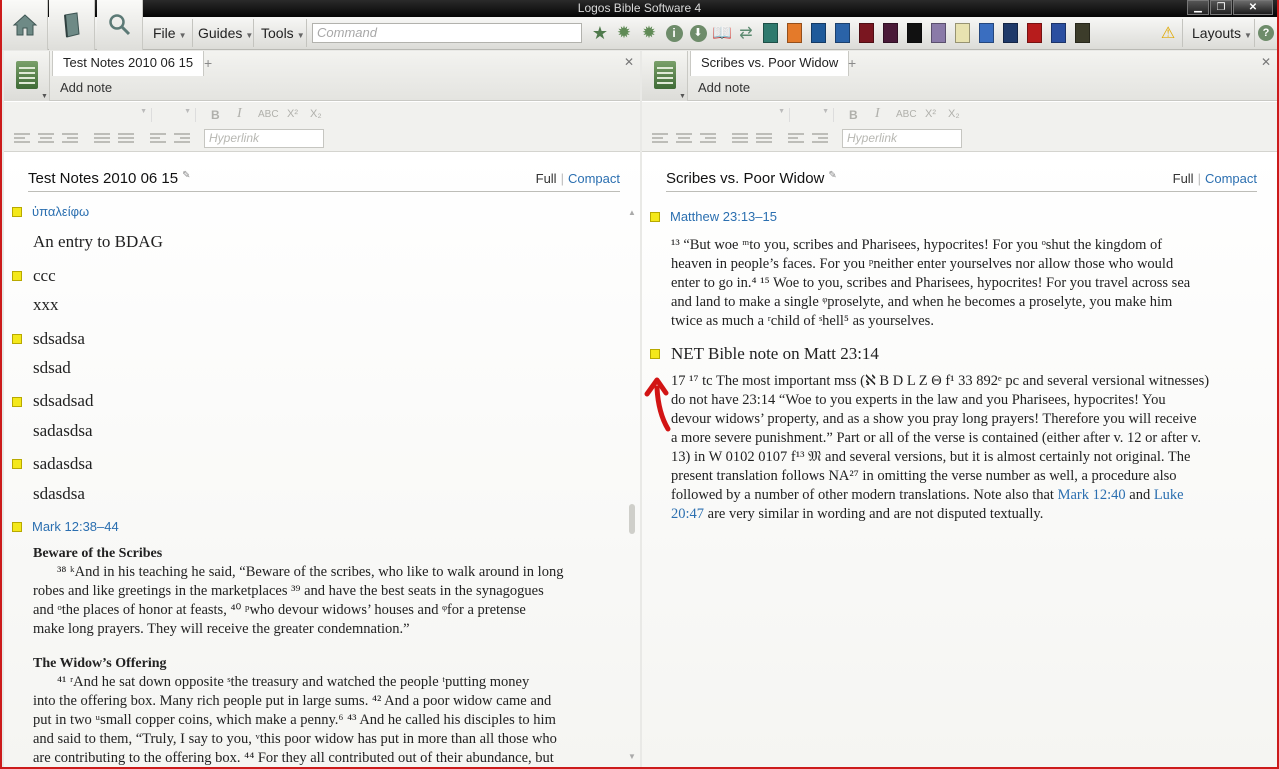 The width and height of the screenshot is (1279, 769). Describe the element at coordinates (770, 63) in the screenshot. I see `tab-scribes-vs-poor-widow: Scribes vs. Poor Widow` at that location.